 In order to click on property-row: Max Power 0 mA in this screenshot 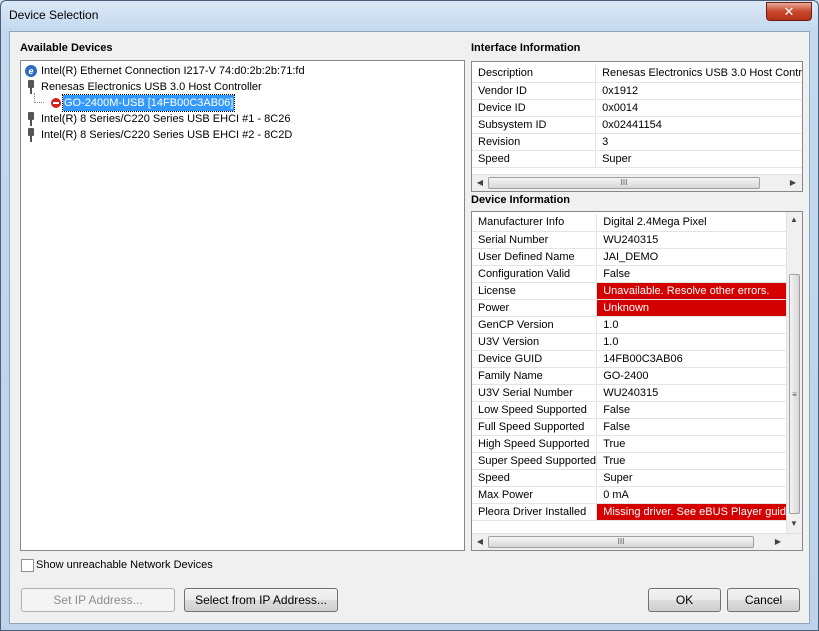, I will do `click(629, 495)`.